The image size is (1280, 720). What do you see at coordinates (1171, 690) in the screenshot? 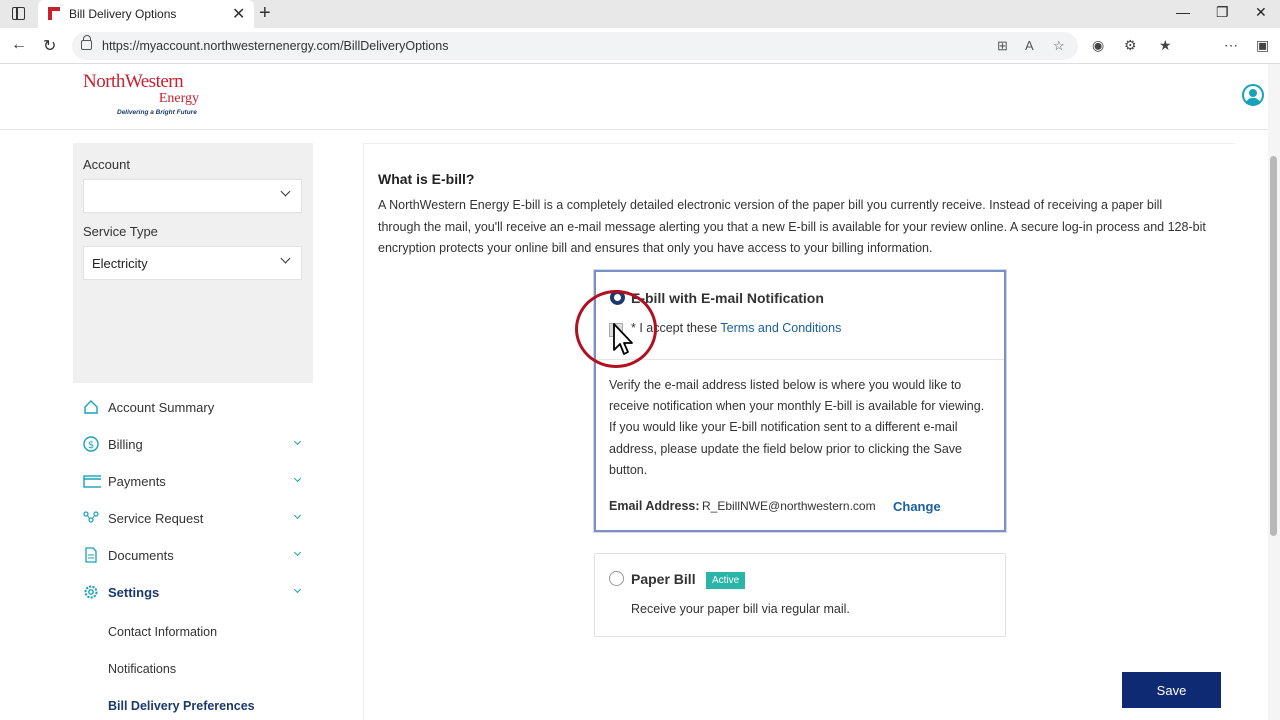
I see `save-button: Save` at bounding box center [1171, 690].